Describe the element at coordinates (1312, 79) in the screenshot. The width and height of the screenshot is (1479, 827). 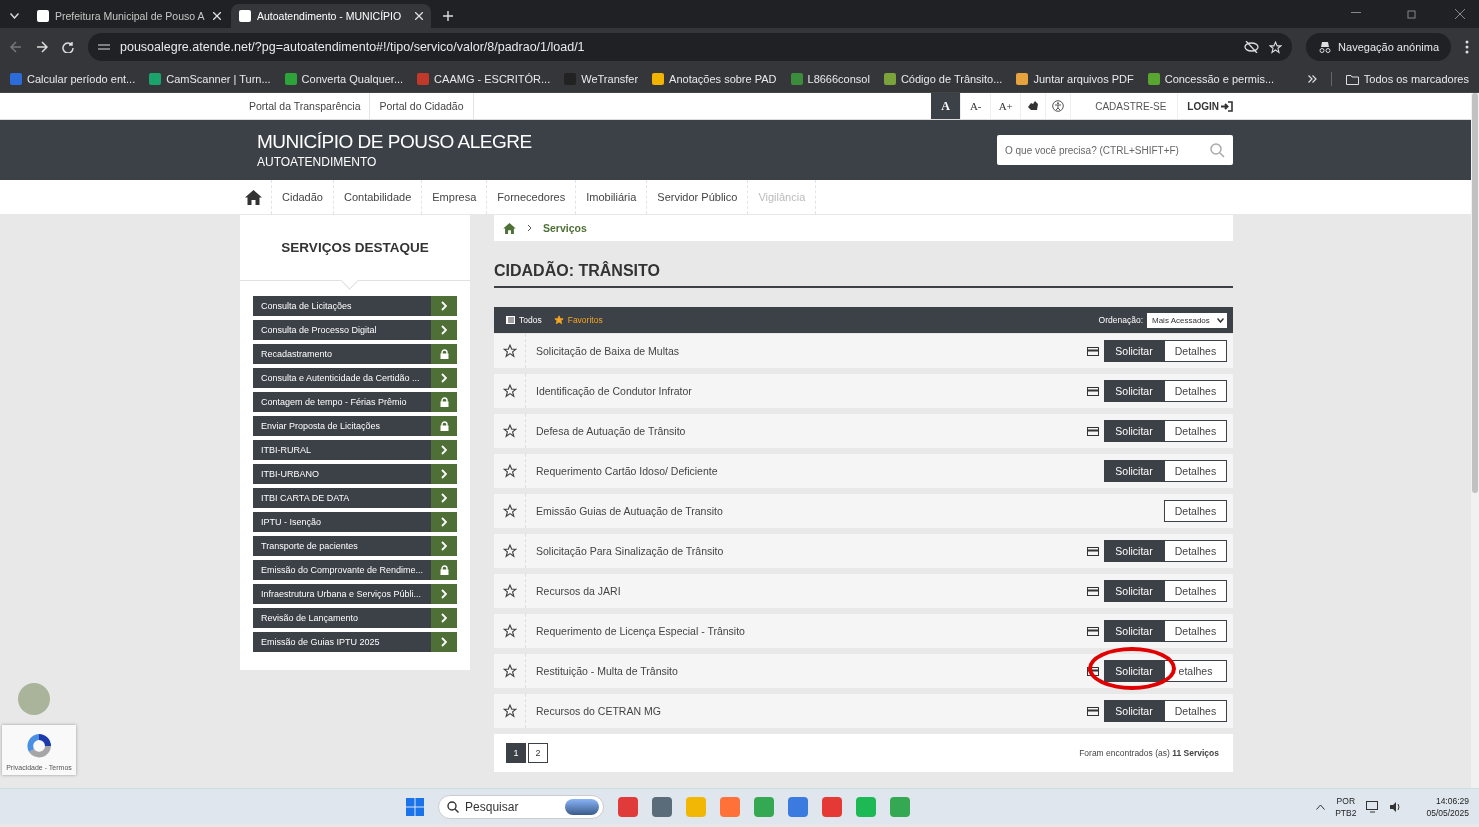
I see `double-chevron-icon` at that location.